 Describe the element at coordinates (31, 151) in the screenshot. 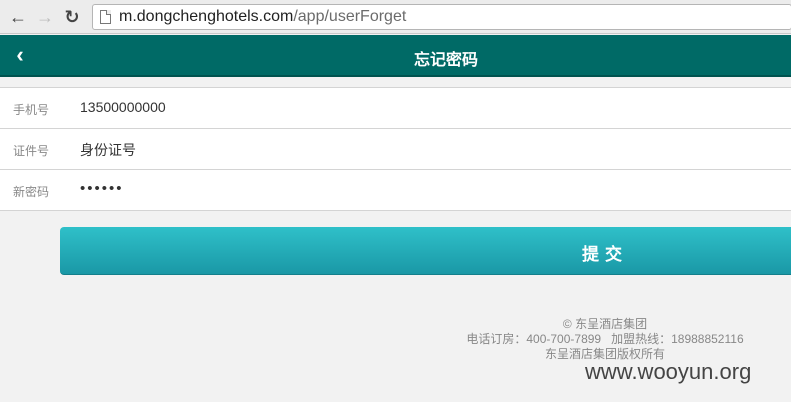

I see `id-label: 证件号` at that location.